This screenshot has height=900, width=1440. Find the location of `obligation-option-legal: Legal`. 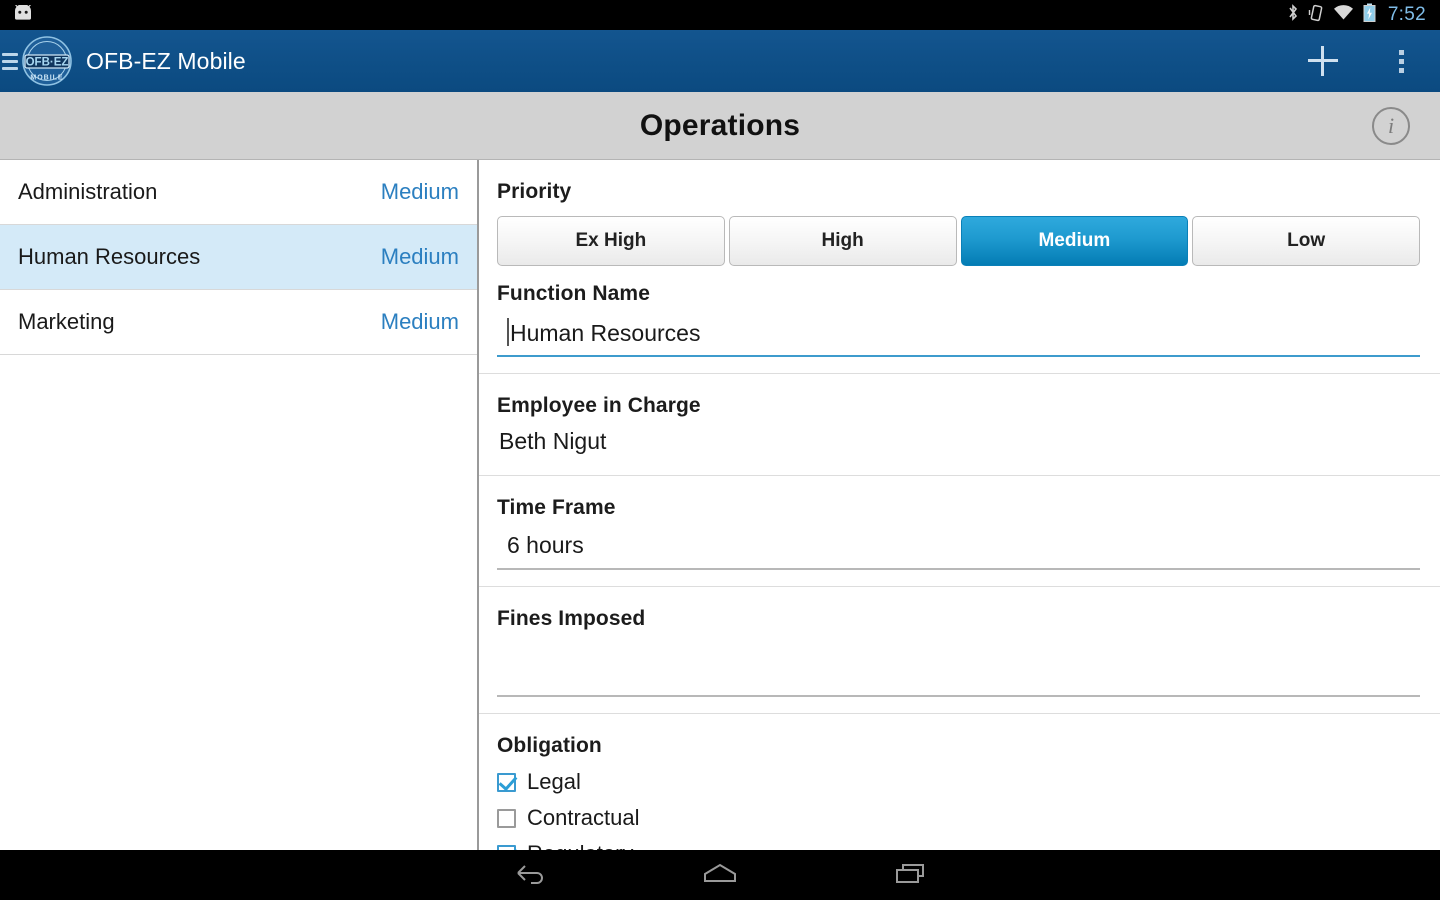

obligation-option-legal: Legal is located at coordinates (958, 782).